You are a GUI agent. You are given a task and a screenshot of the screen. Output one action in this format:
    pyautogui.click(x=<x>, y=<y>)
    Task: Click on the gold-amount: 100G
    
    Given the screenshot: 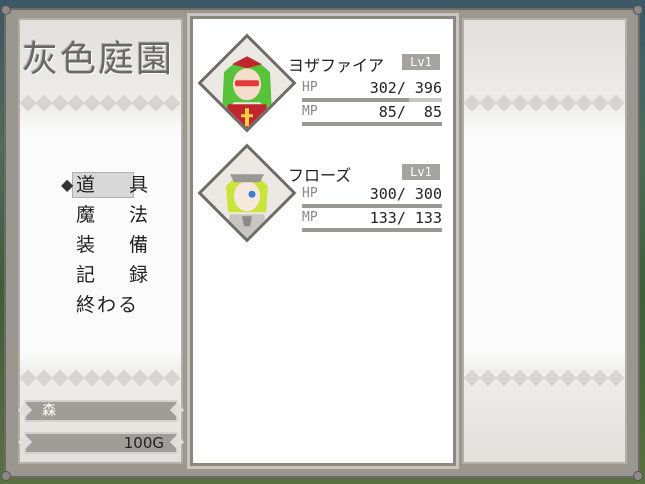 What is the action you would take?
    pyautogui.click(x=143, y=443)
    